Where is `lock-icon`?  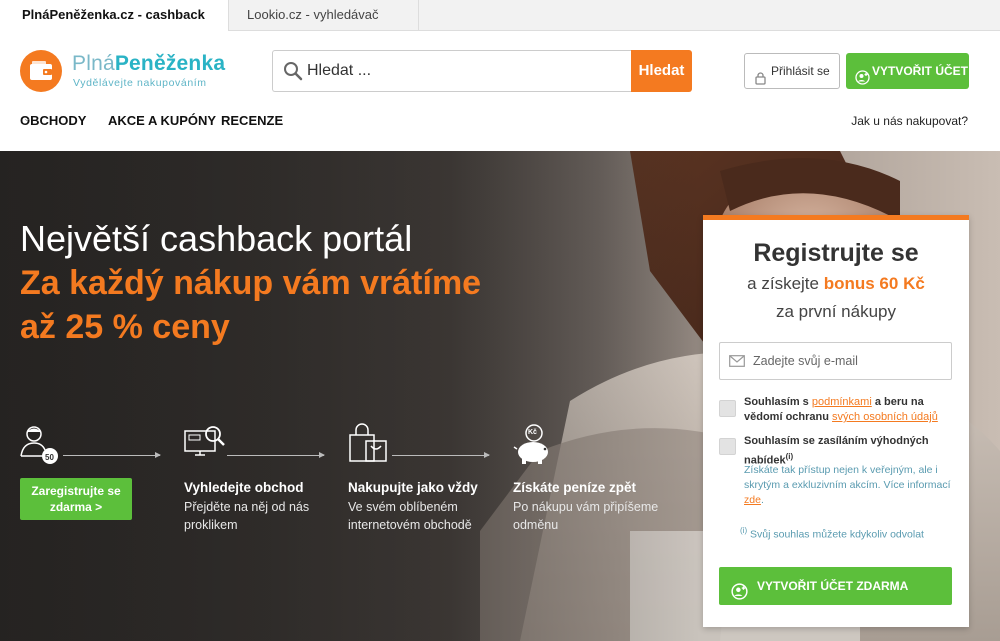 lock-icon is located at coordinates (760, 81).